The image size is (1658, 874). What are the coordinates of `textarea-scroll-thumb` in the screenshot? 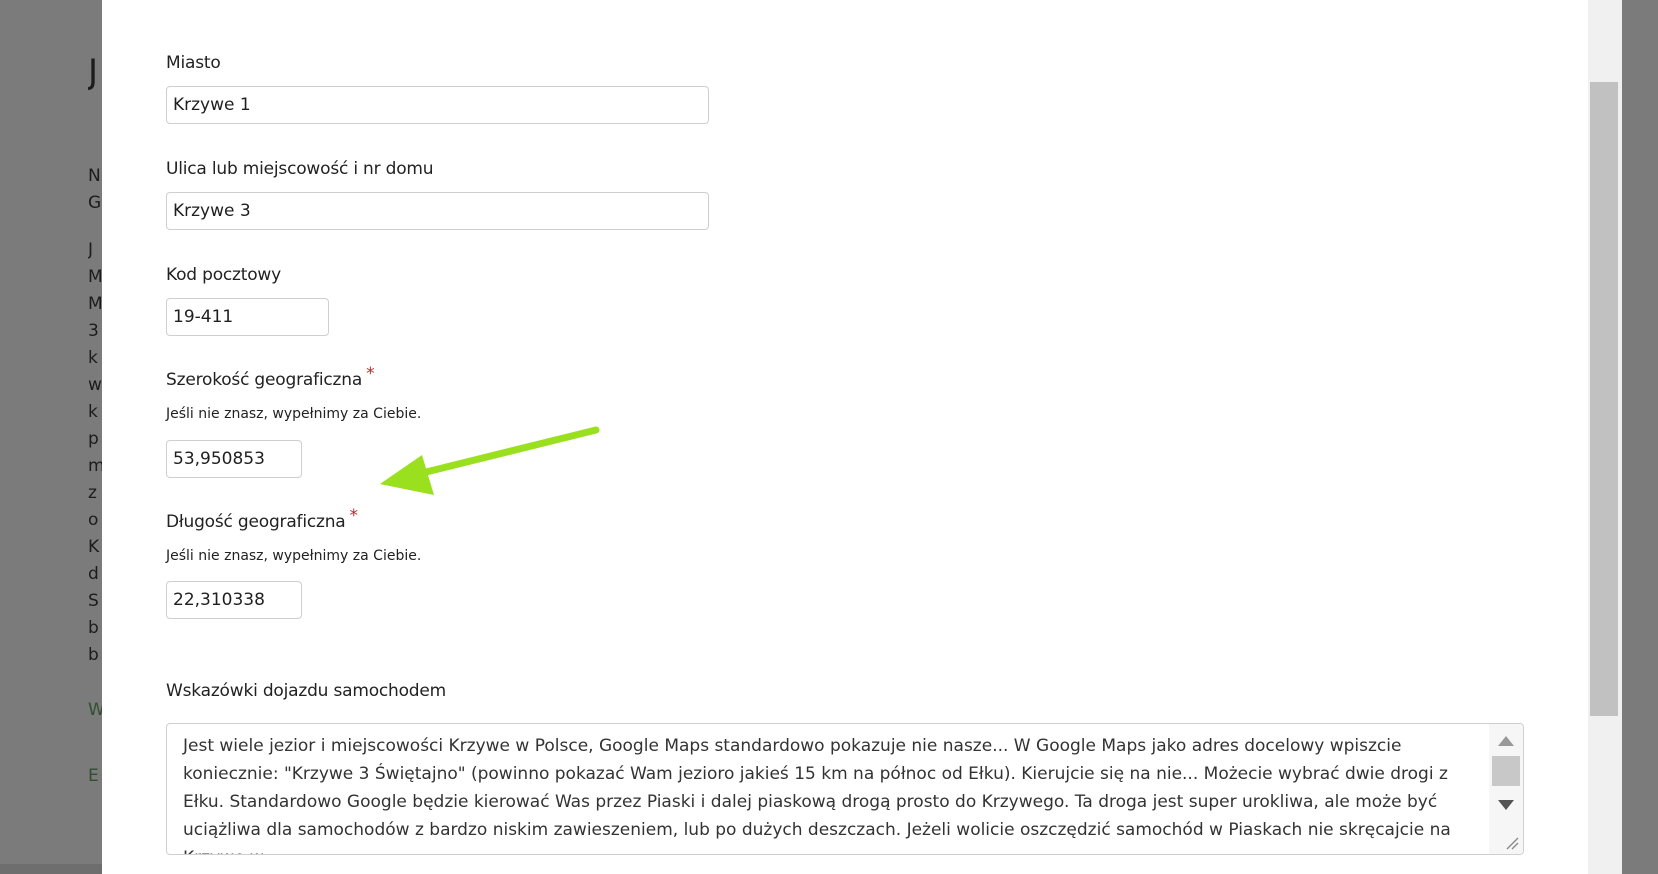 It's located at (1506, 771).